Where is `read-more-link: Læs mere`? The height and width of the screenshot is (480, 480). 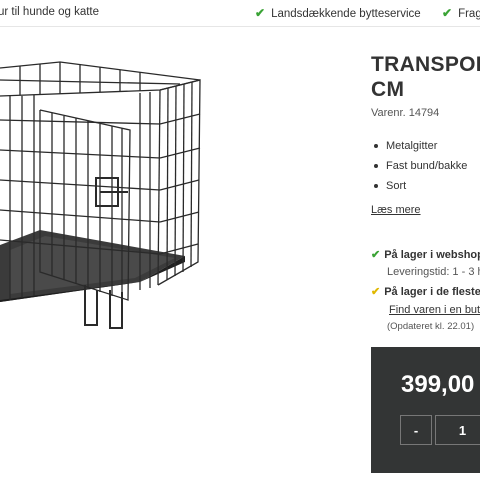
read-more-link: Læs mere is located at coordinates (396, 210).